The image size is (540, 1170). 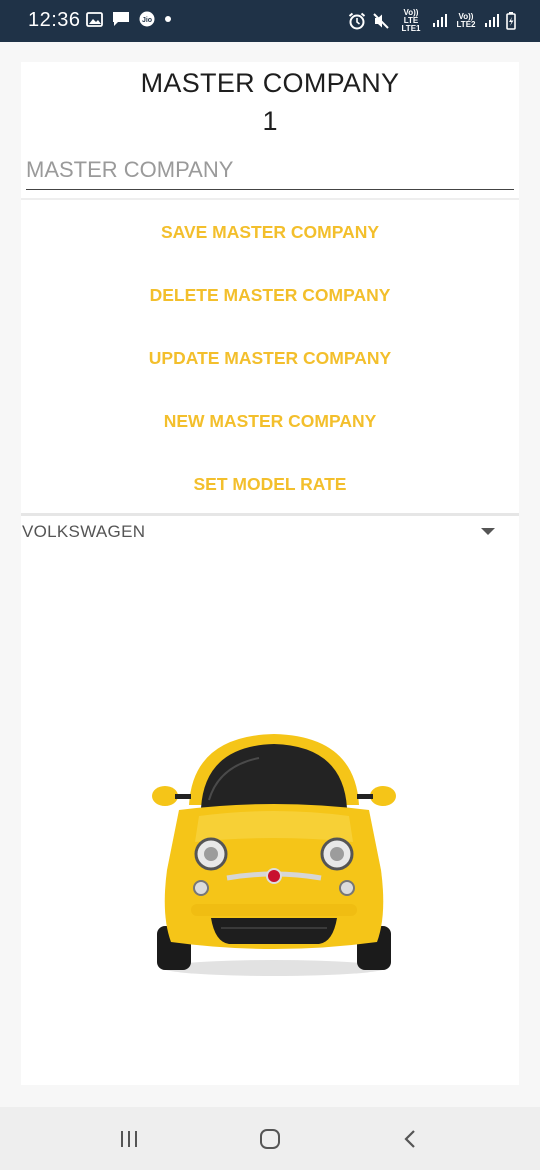 I want to click on svg-text: Jio, so click(x=147, y=20).